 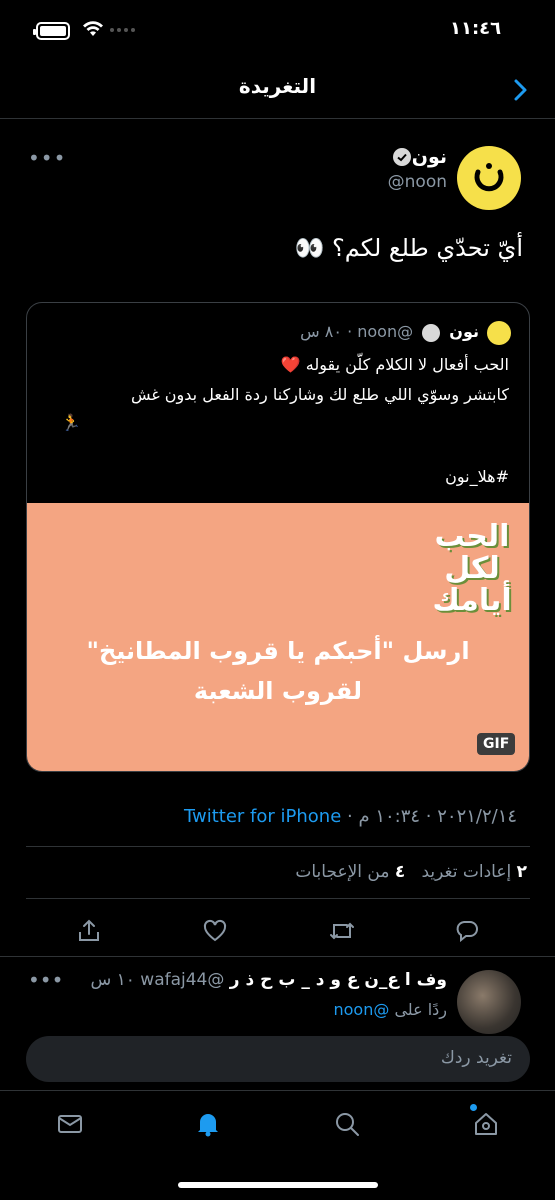 What do you see at coordinates (394, 364) in the screenshot?
I see `quoted-text-line: الحب أفعال لا الكلام كلّن يقوله ❤️` at bounding box center [394, 364].